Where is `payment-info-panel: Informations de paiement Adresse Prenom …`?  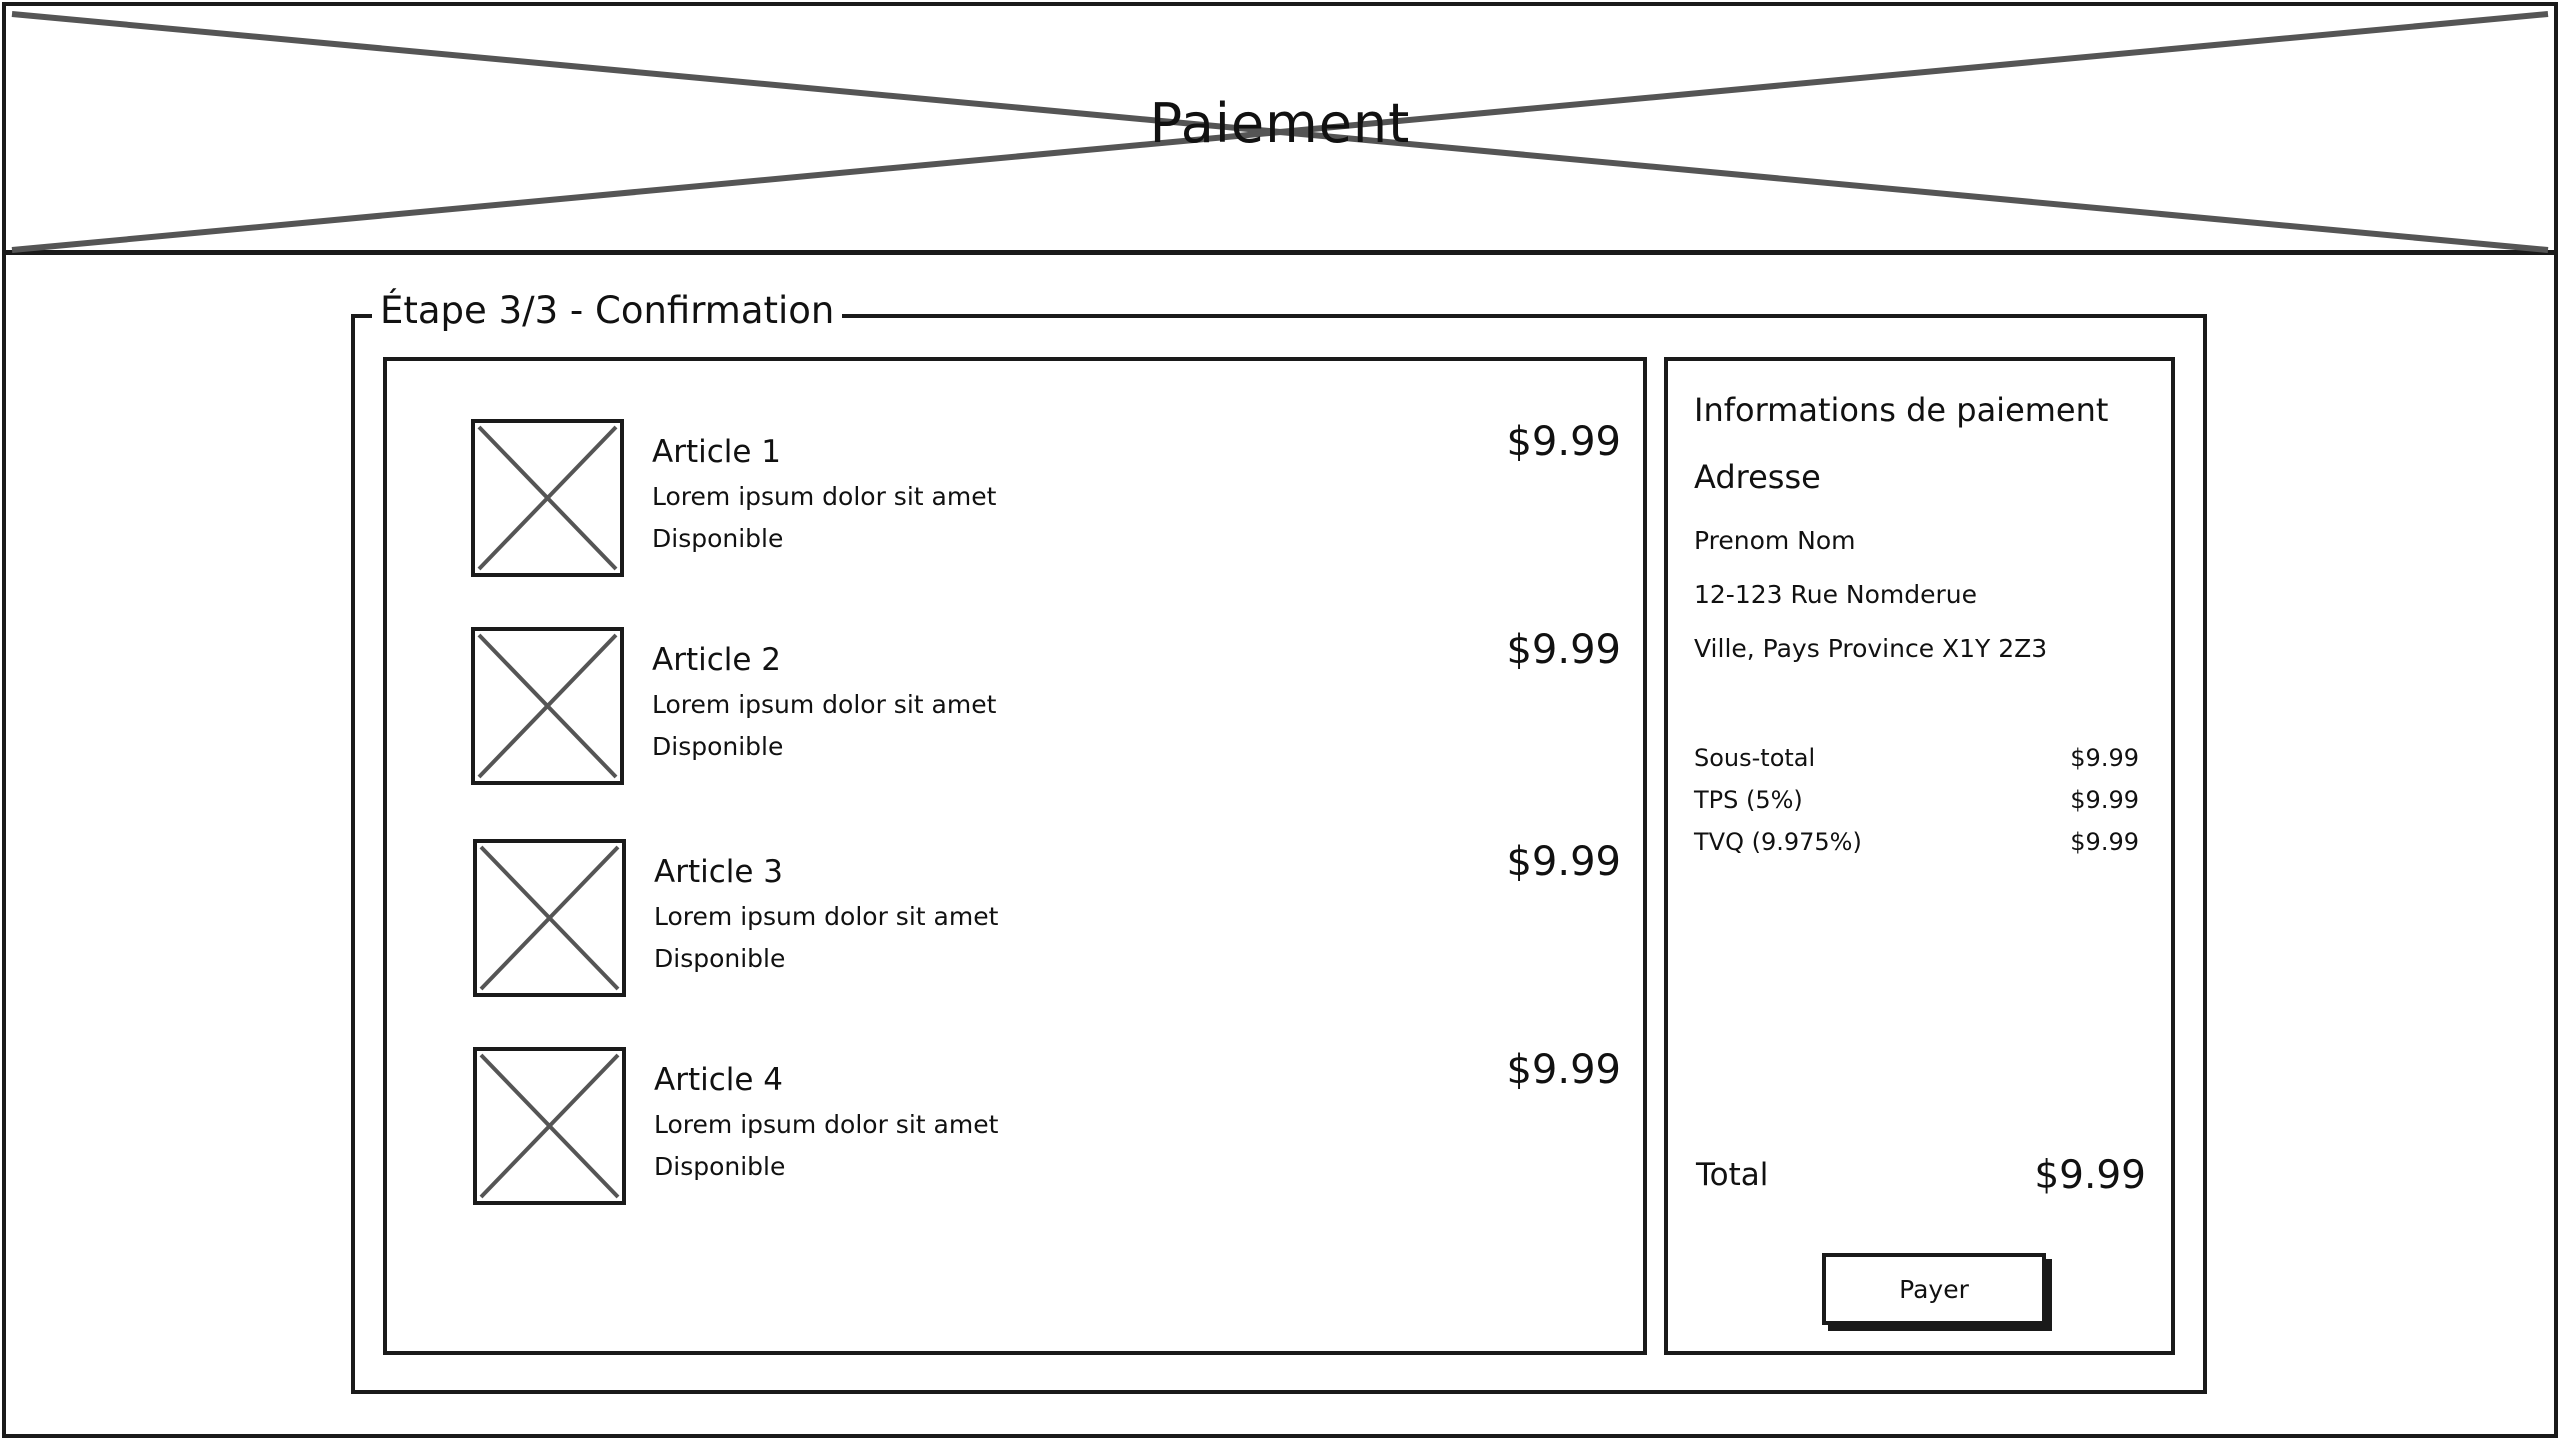
payment-info-panel: Informations de paiement Adresse Prenom … is located at coordinates (1919, 856).